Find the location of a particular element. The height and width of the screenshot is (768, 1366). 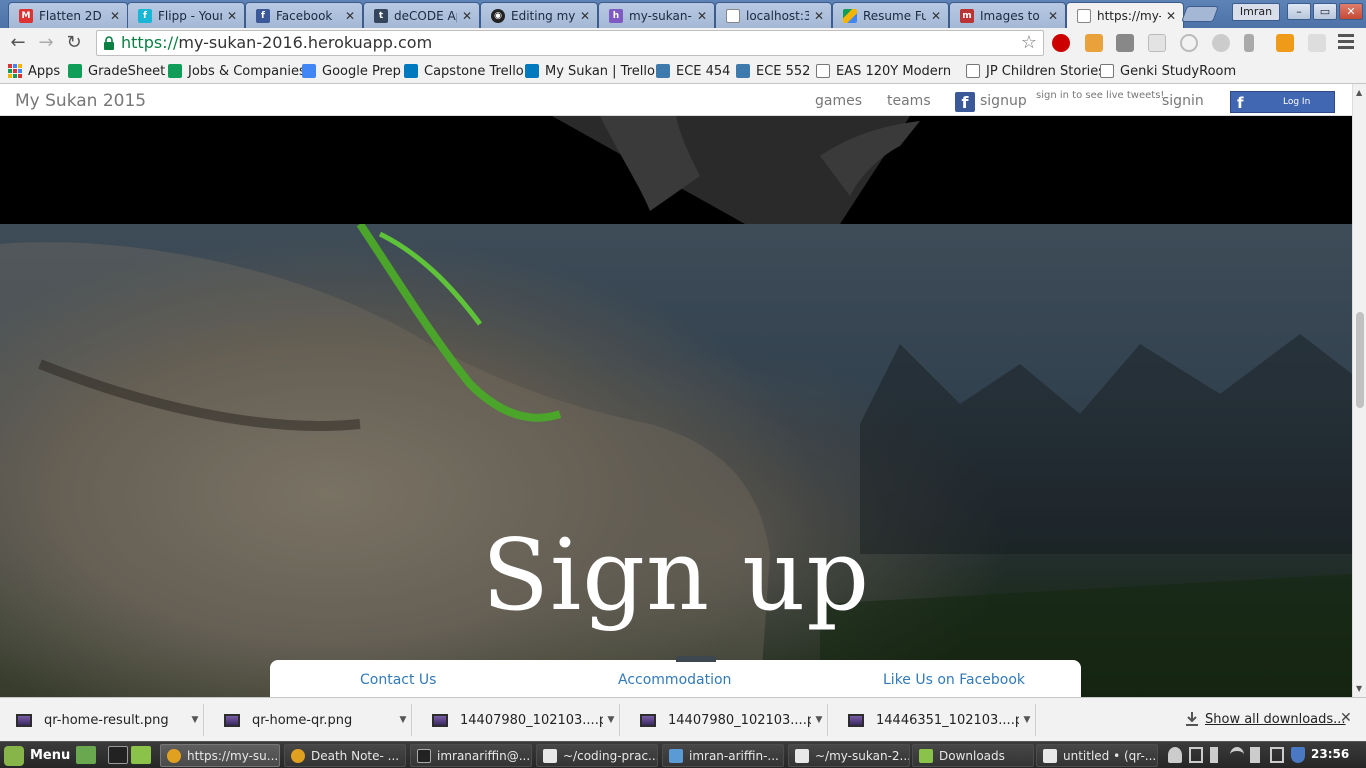

page-scrollbar: ▲ ▼ is located at coordinates (1359, 390).